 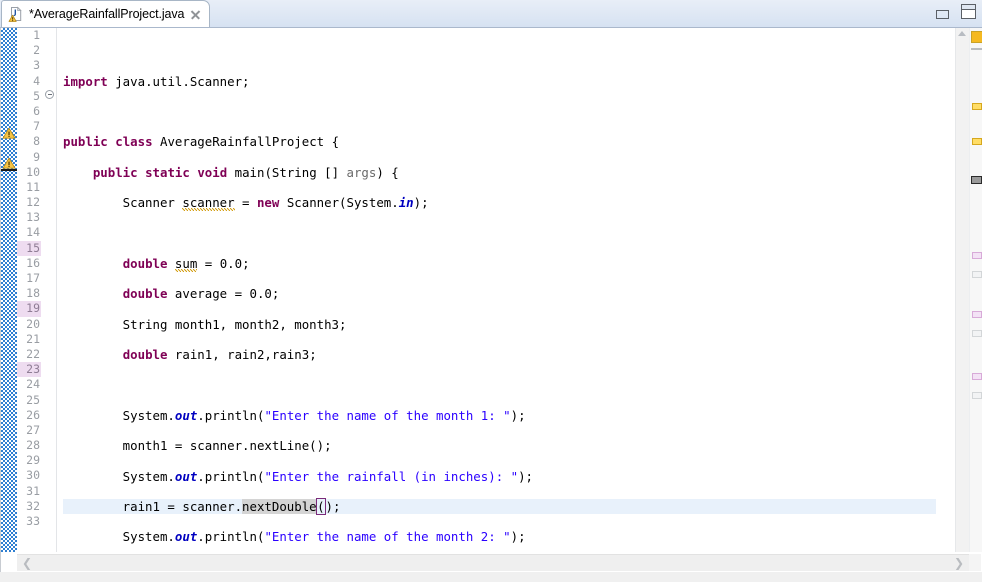 I want to click on line-number: 15, so click(x=29, y=248).